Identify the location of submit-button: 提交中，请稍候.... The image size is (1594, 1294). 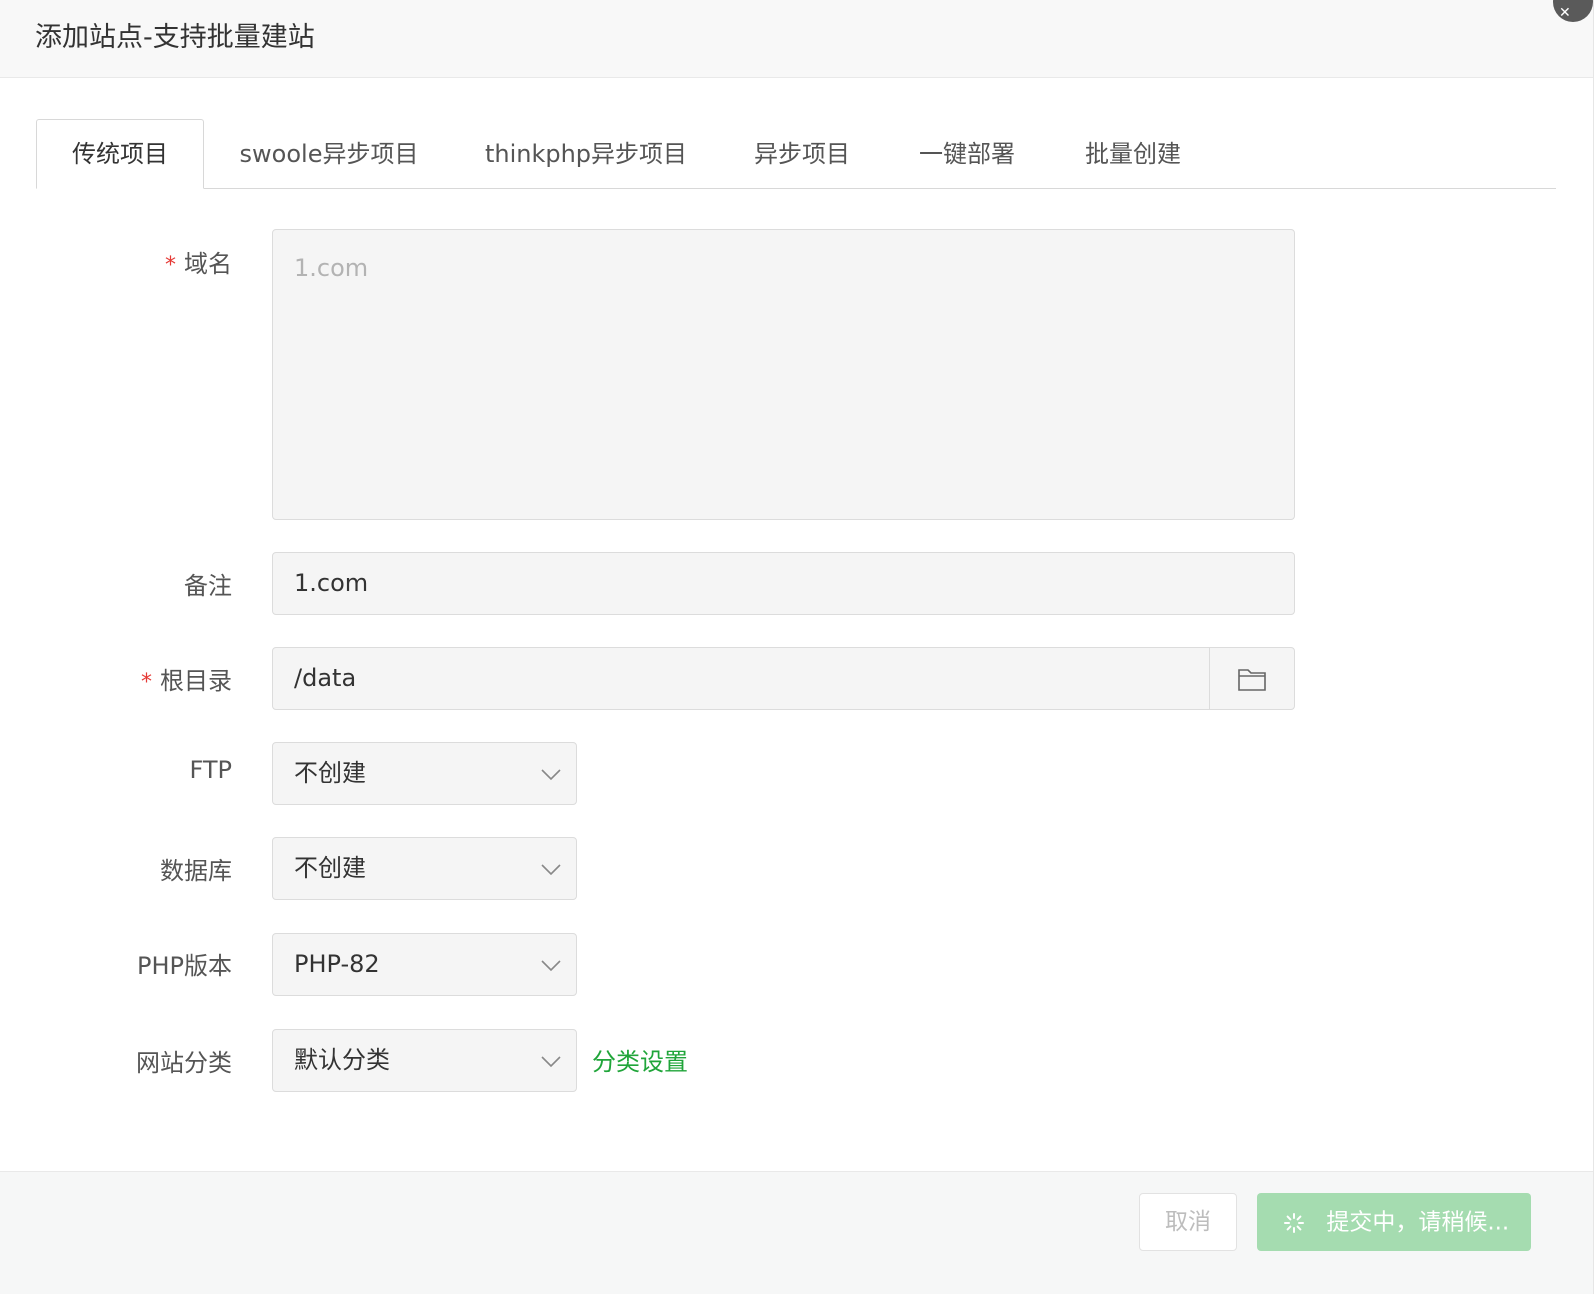
(1394, 1222).